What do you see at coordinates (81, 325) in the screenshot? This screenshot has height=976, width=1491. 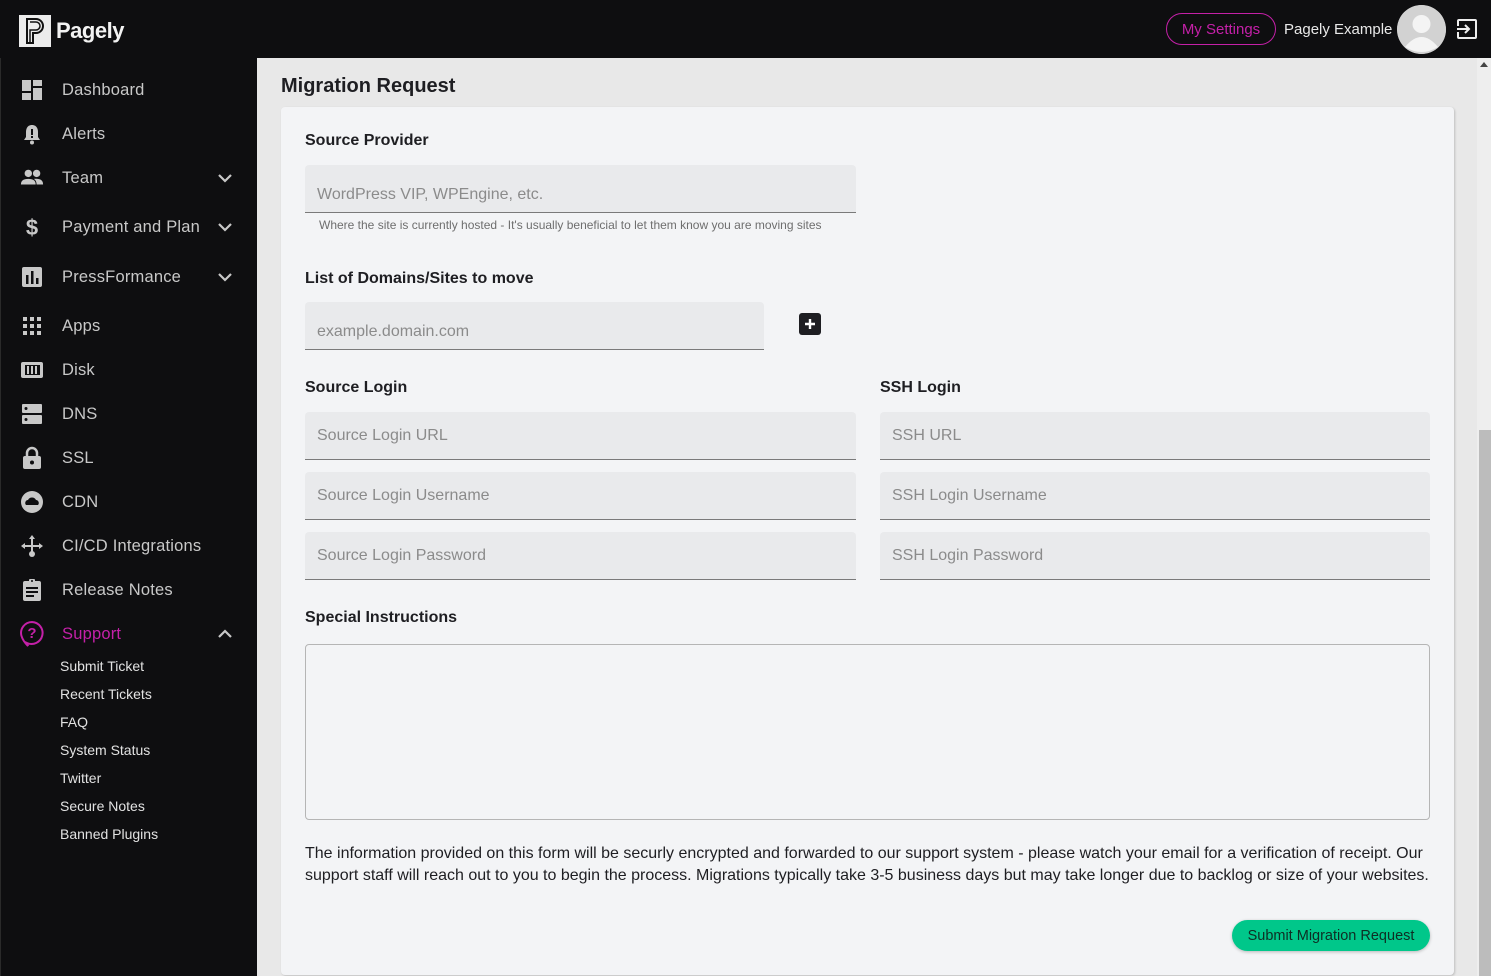 I see `sidebar-item-label: Apps` at bounding box center [81, 325].